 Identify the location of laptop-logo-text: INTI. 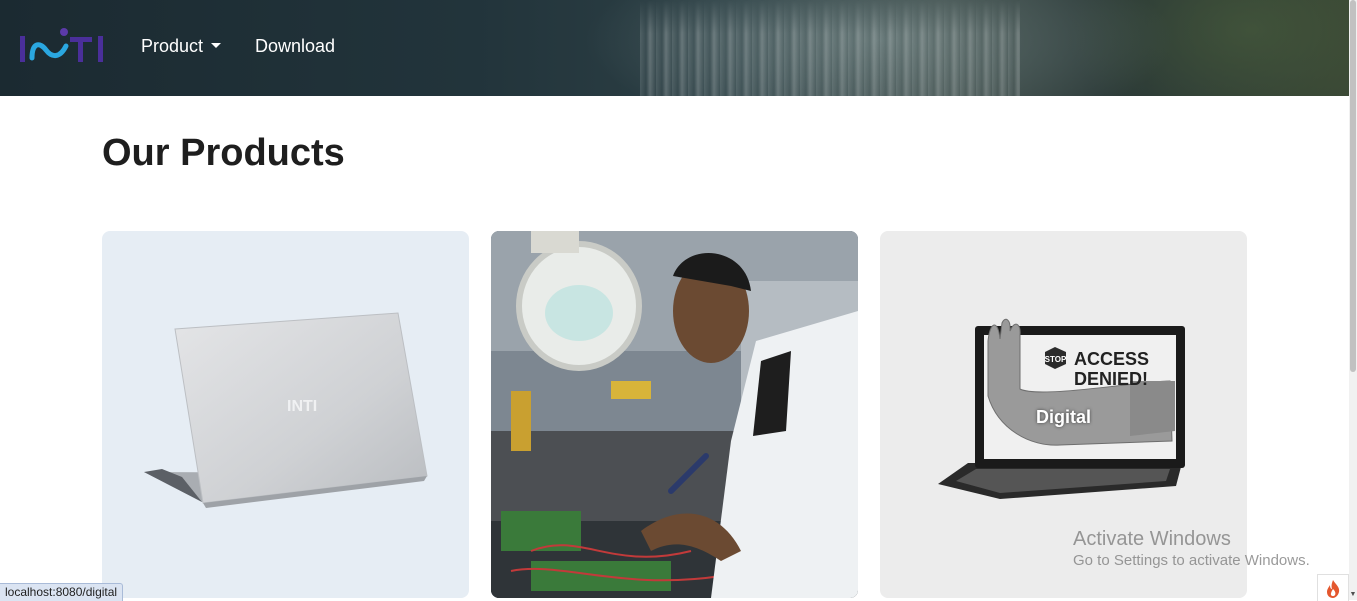
(302, 406).